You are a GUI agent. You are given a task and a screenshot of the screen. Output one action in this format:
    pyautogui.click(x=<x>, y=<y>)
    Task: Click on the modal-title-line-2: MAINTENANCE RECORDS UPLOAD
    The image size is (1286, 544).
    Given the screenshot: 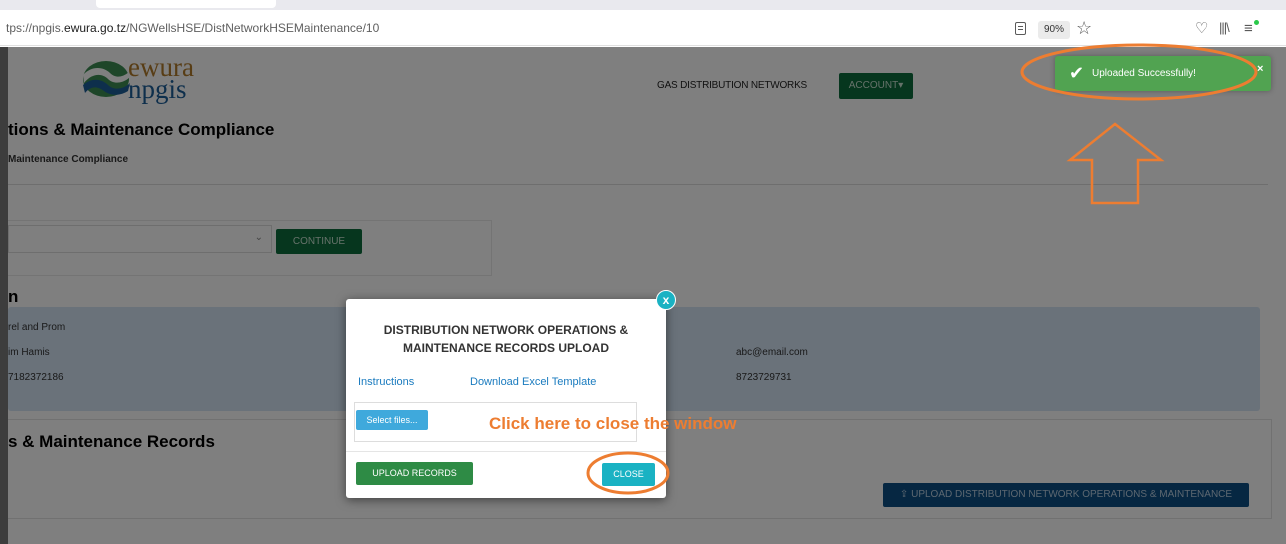 What is the action you would take?
    pyautogui.click(x=505, y=348)
    